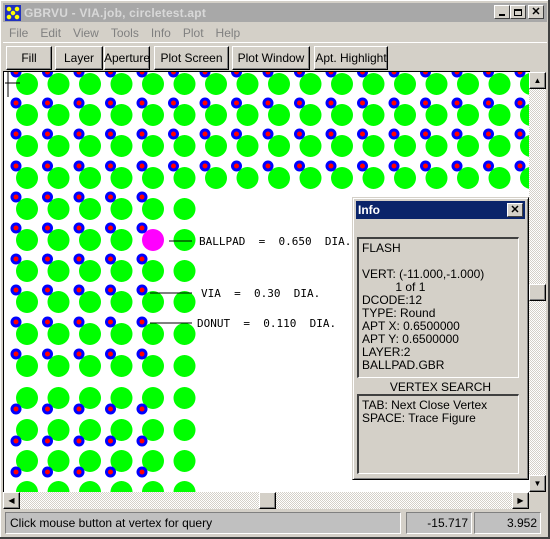 This screenshot has width=550, height=539. What do you see at coordinates (381, 248) in the screenshot?
I see `info-line: FLASH` at bounding box center [381, 248].